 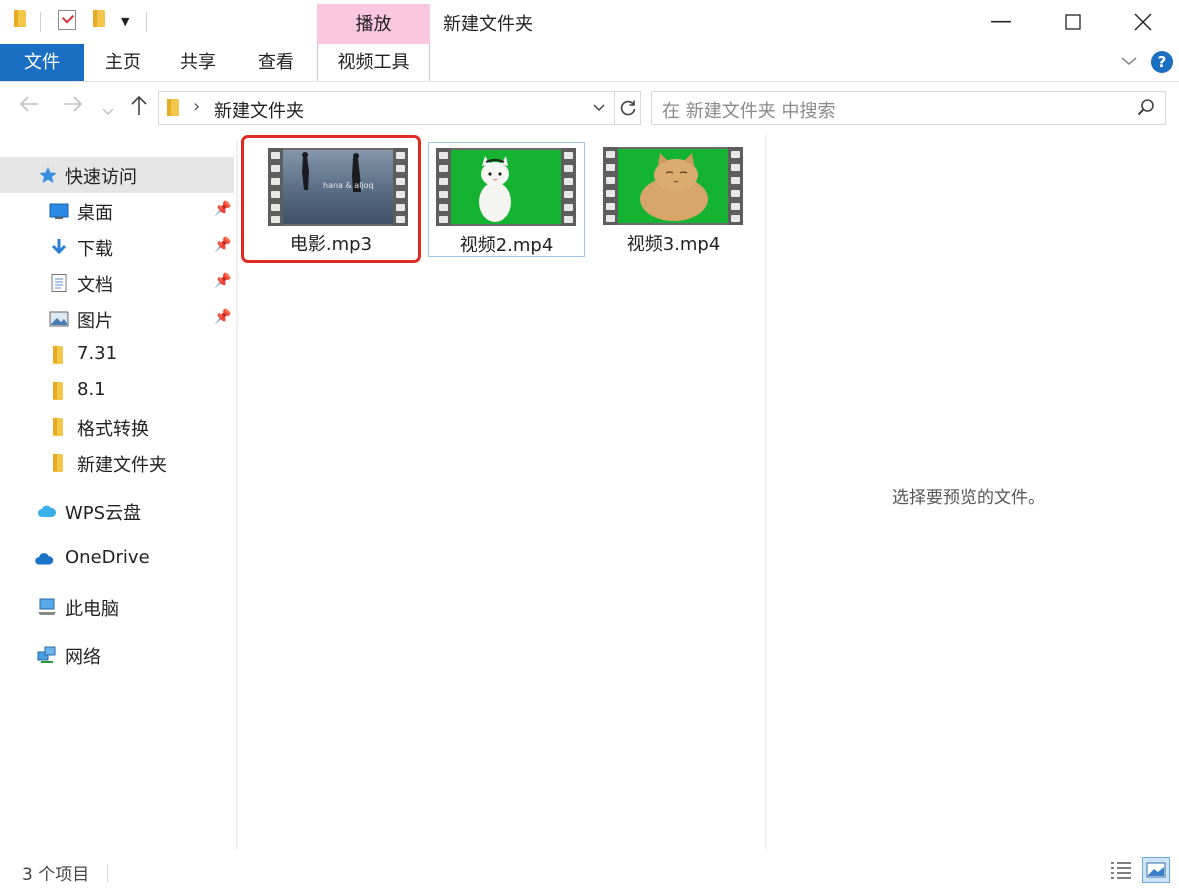 I want to click on sidebar-item-network: 网络, so click(x=117, y=655).